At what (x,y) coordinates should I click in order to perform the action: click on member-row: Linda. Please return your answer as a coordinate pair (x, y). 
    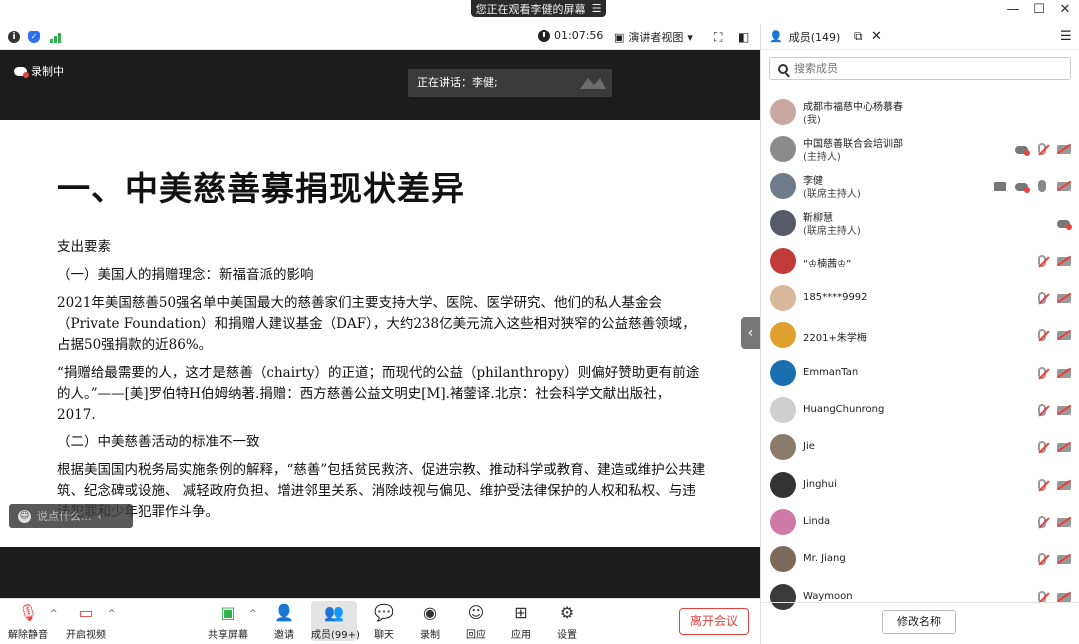
    Looking at the image, I should click on (920, 522).